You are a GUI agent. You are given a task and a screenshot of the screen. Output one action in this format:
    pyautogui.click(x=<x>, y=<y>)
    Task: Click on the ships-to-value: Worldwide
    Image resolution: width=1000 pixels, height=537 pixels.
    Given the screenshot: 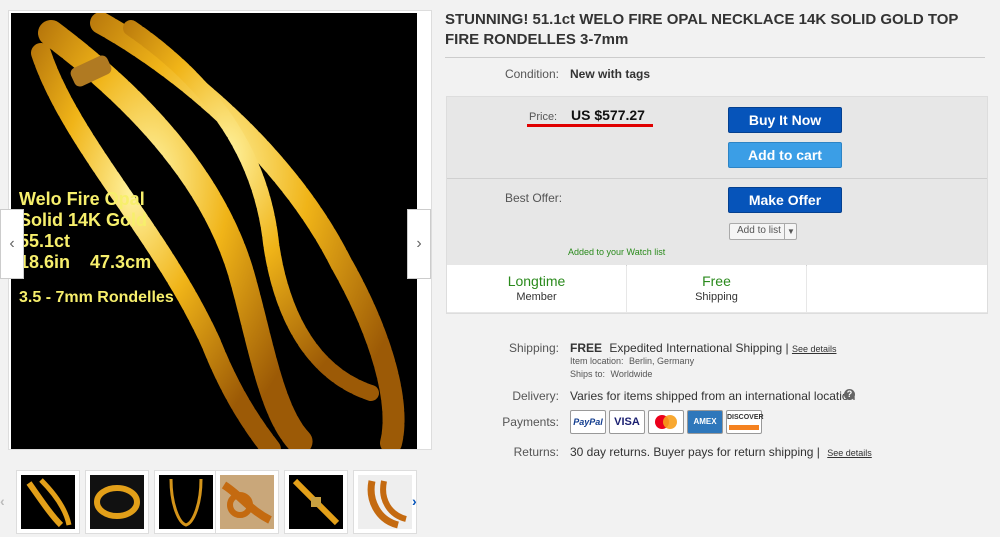 What is the action you would take?
    pyautogui.click(x=631, y=374)
    